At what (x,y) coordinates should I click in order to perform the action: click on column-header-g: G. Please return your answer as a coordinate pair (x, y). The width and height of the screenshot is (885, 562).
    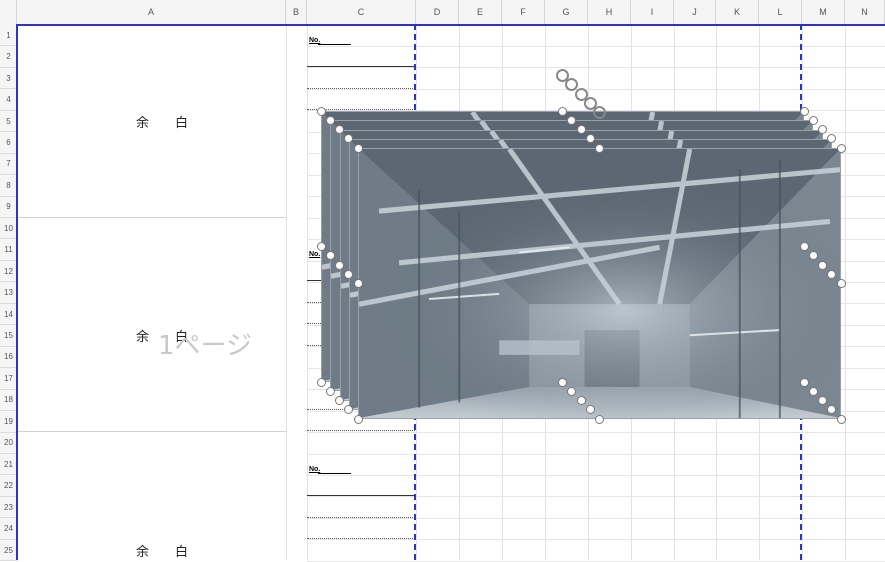
    Looking at the image, I should click on (566, 12).